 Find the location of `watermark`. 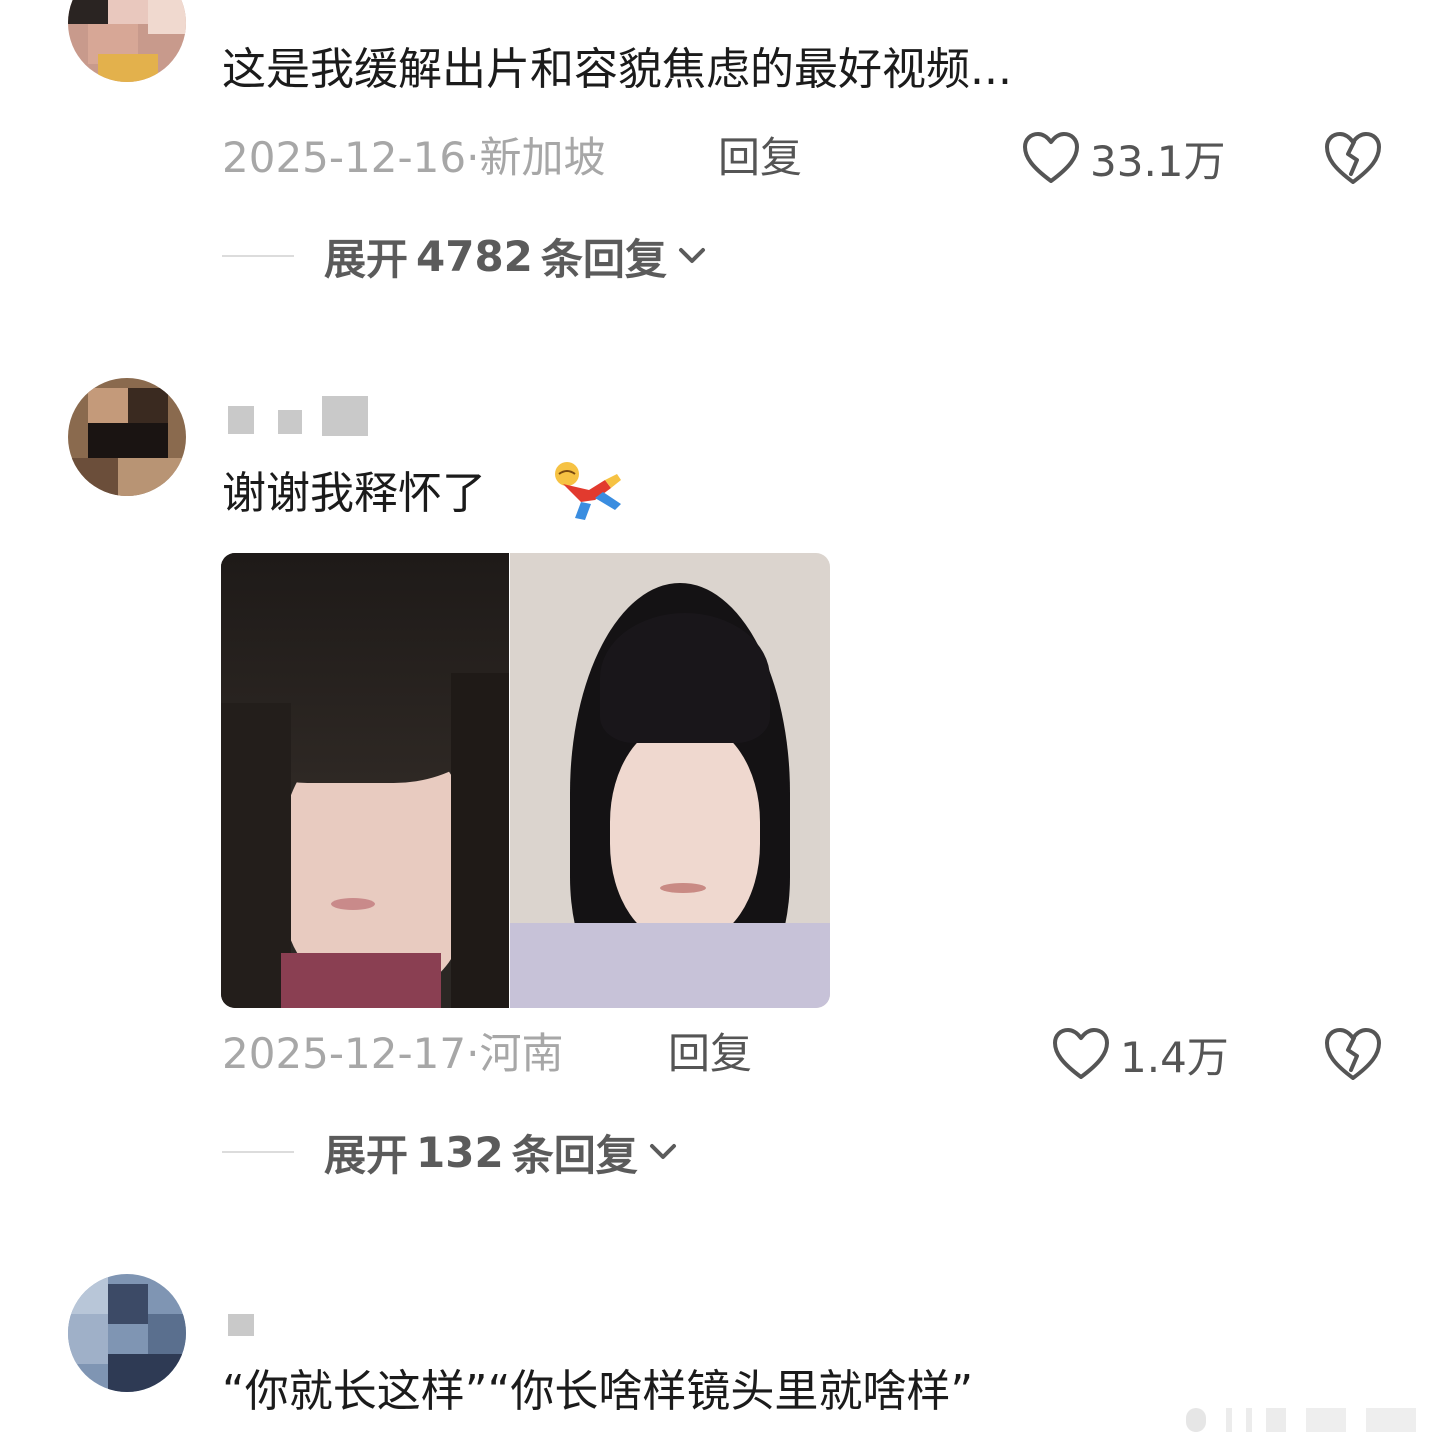

watermark is located at coordinates (1301, 1420).